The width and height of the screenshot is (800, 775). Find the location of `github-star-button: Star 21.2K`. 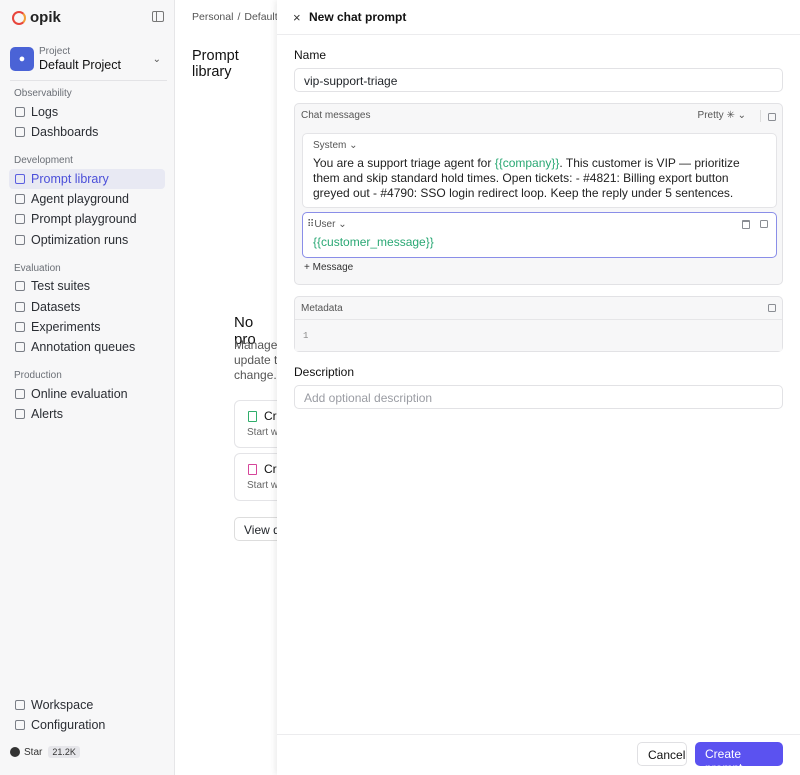

github-star-button: Star 21.2K is located at coordinates (45, 752).